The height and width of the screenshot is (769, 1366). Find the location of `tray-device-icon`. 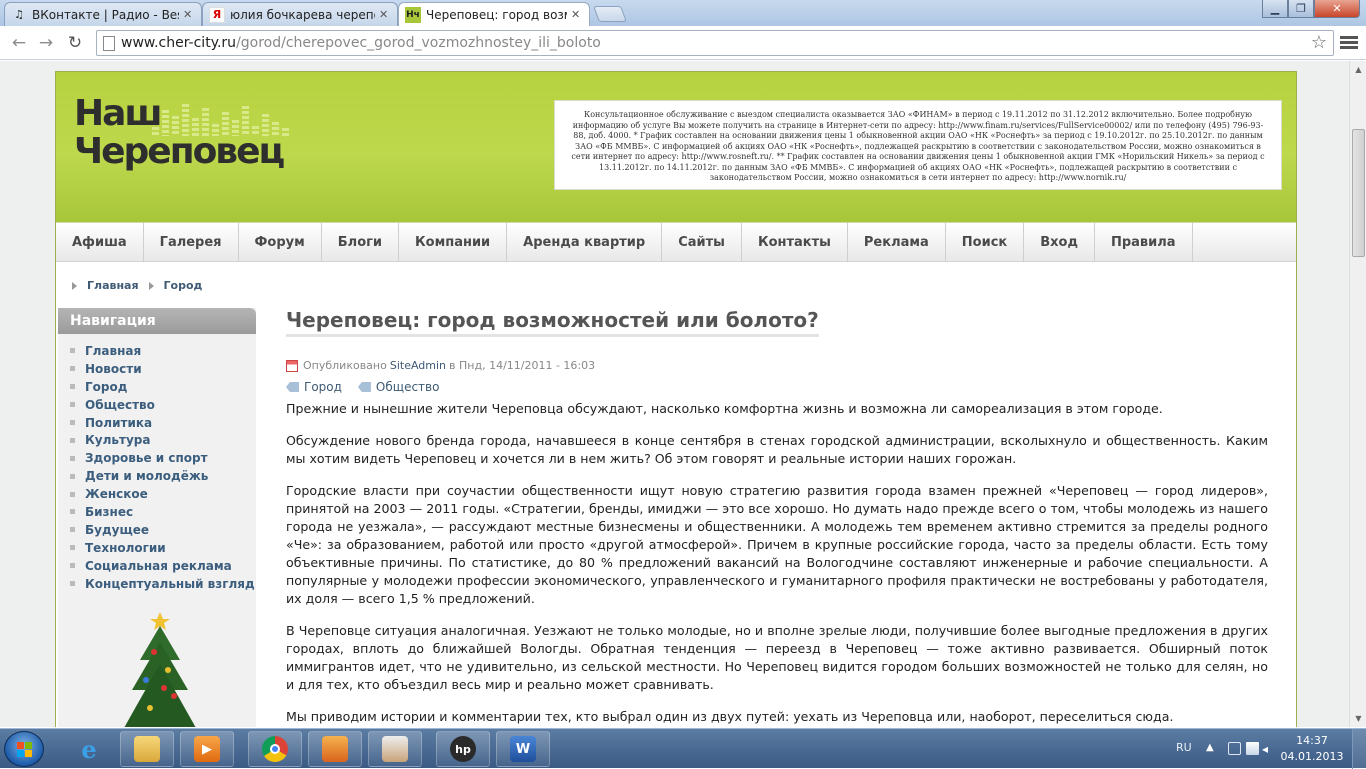

tray-device-icon is located at coordinates (1234, 748).